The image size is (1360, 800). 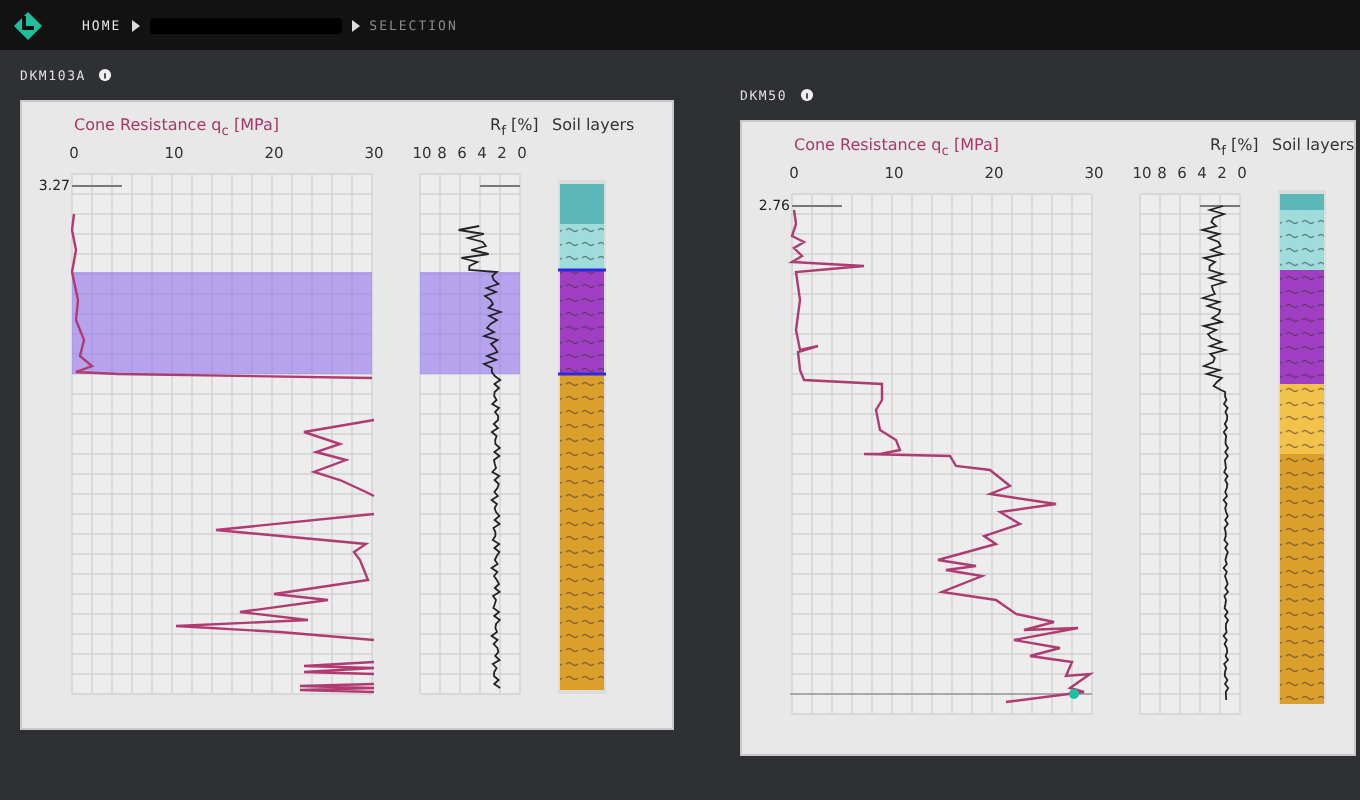 I want to click on cursor-dot, so click(x=1074, y=694).